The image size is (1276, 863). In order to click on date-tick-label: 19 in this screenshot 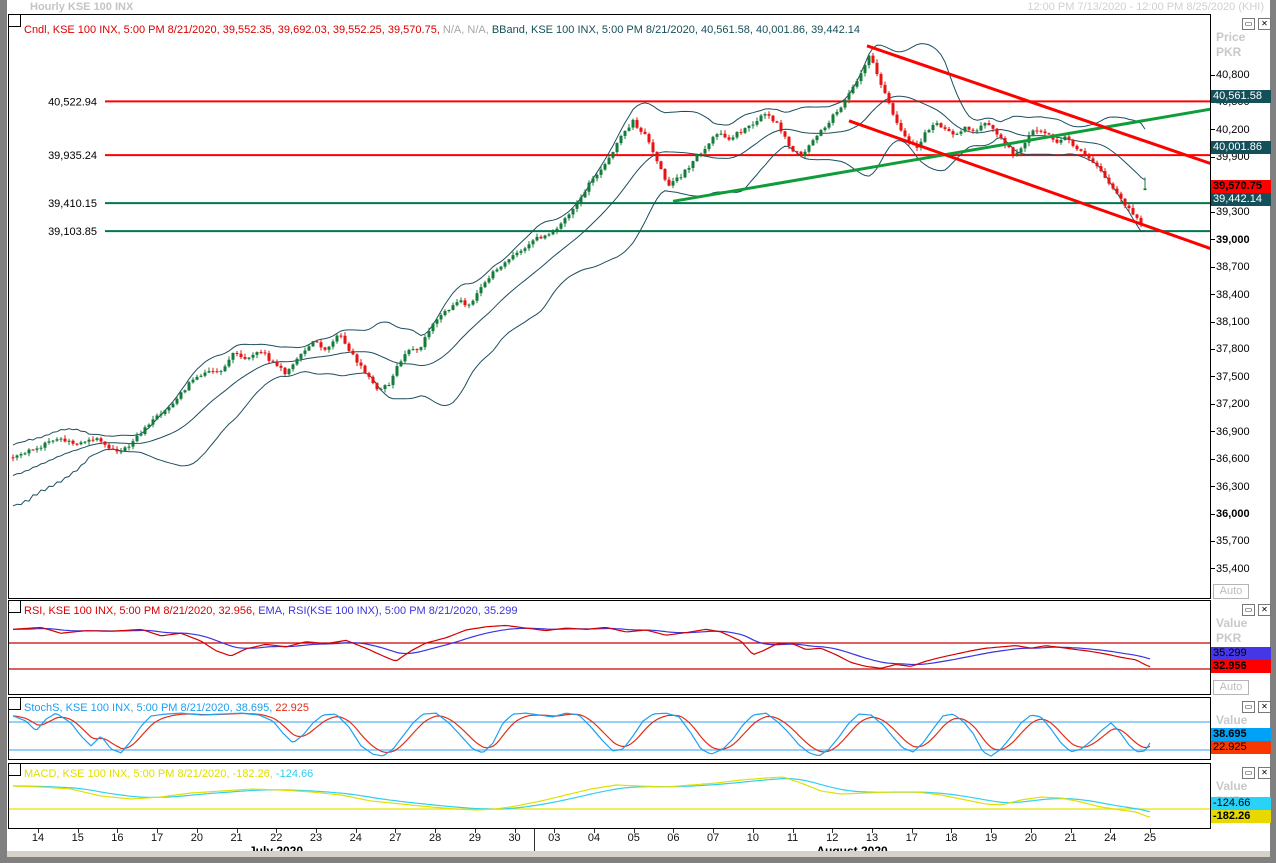, I will do `click(991, 838)`.